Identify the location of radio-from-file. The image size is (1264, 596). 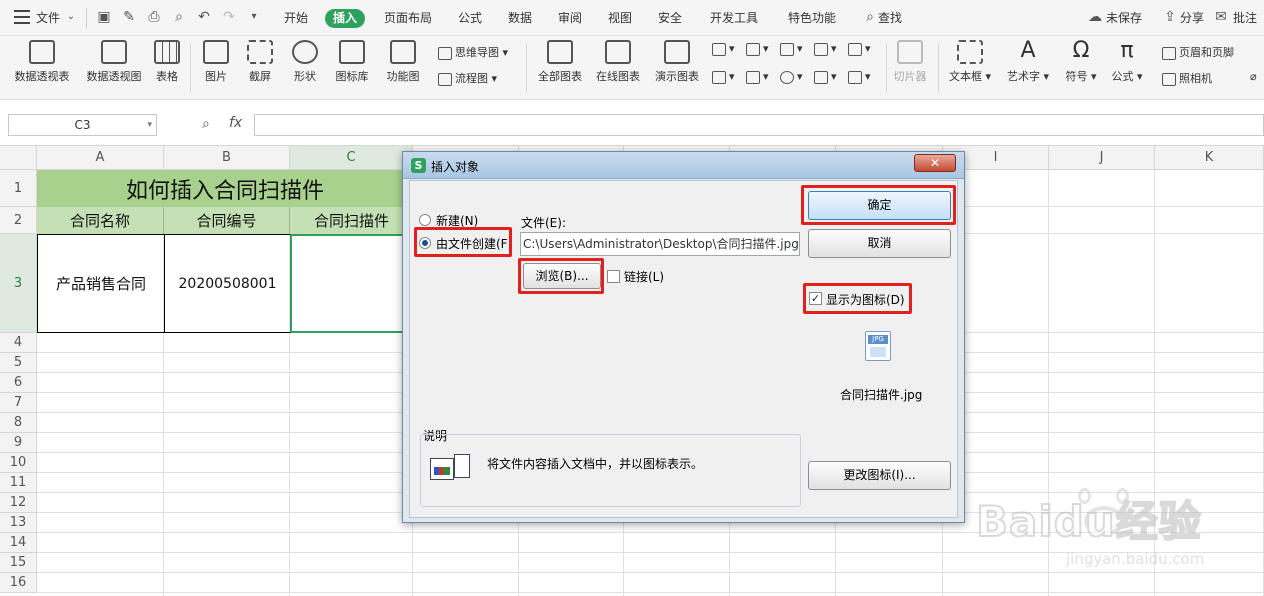
(425, 243).